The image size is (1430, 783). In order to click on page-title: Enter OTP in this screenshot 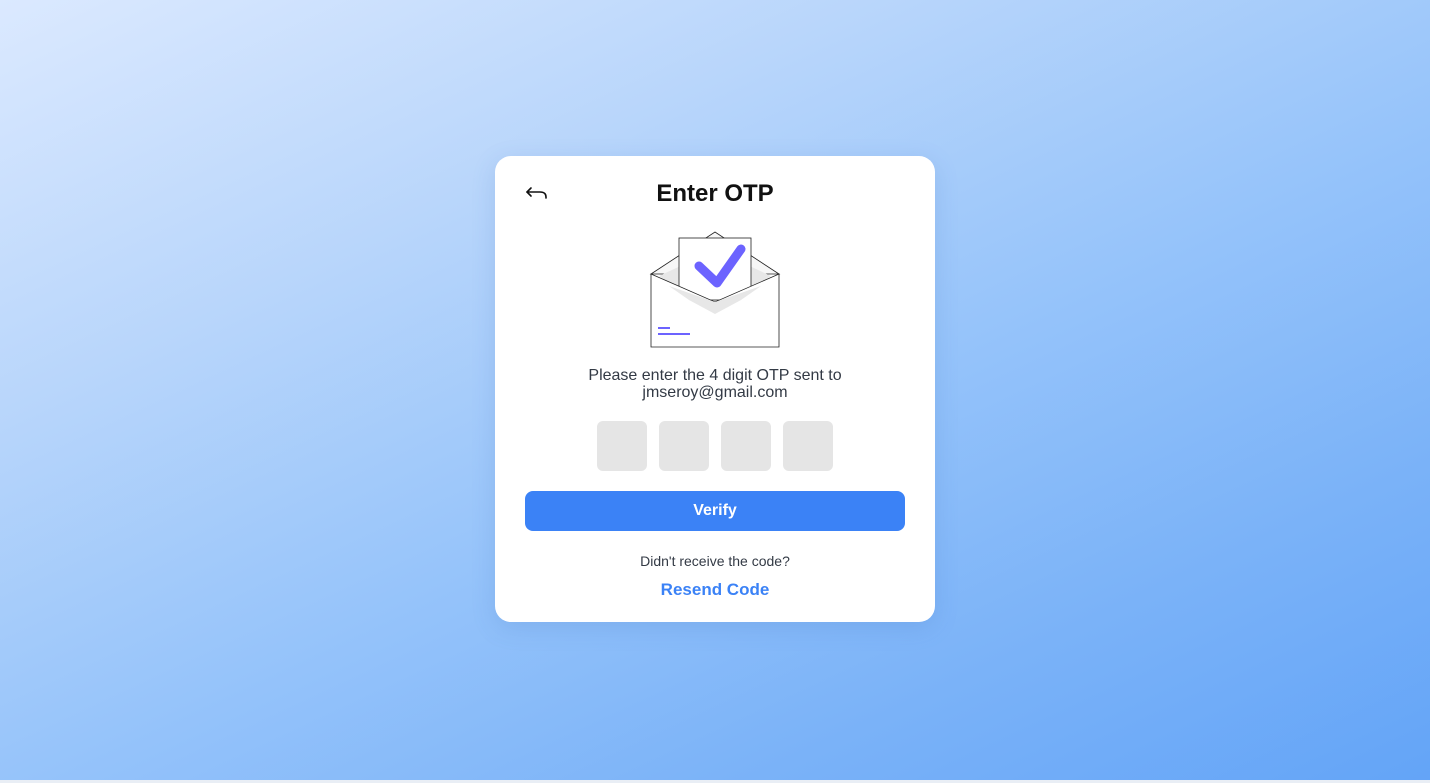, I will do `click(715, 193)`.